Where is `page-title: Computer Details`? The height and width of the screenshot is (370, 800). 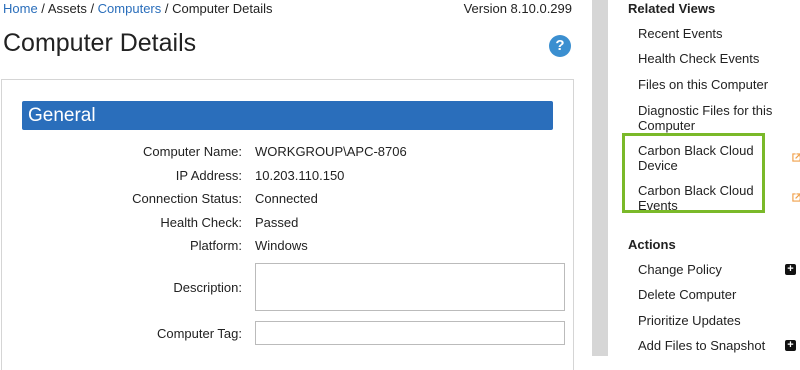 page-title: Computer Details is located at coordinates (100, 43).